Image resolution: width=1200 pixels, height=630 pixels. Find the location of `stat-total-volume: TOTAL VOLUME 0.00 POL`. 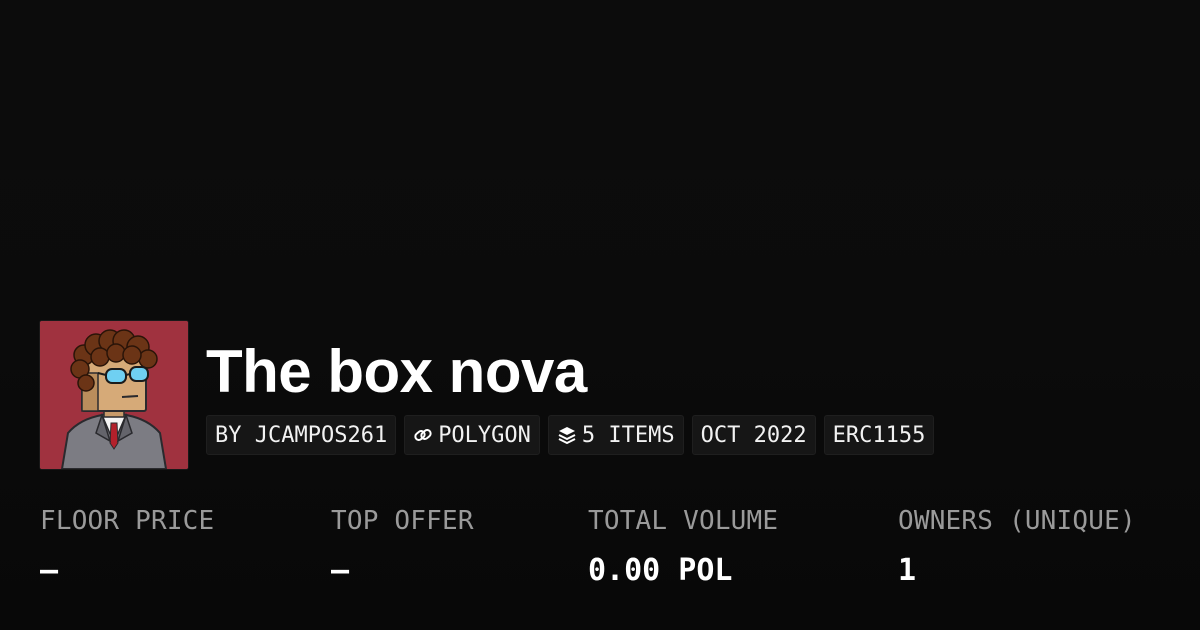

stat-total-volume: TOTAL VOLUME 0.00 POL is located at coordinates (683, 546).